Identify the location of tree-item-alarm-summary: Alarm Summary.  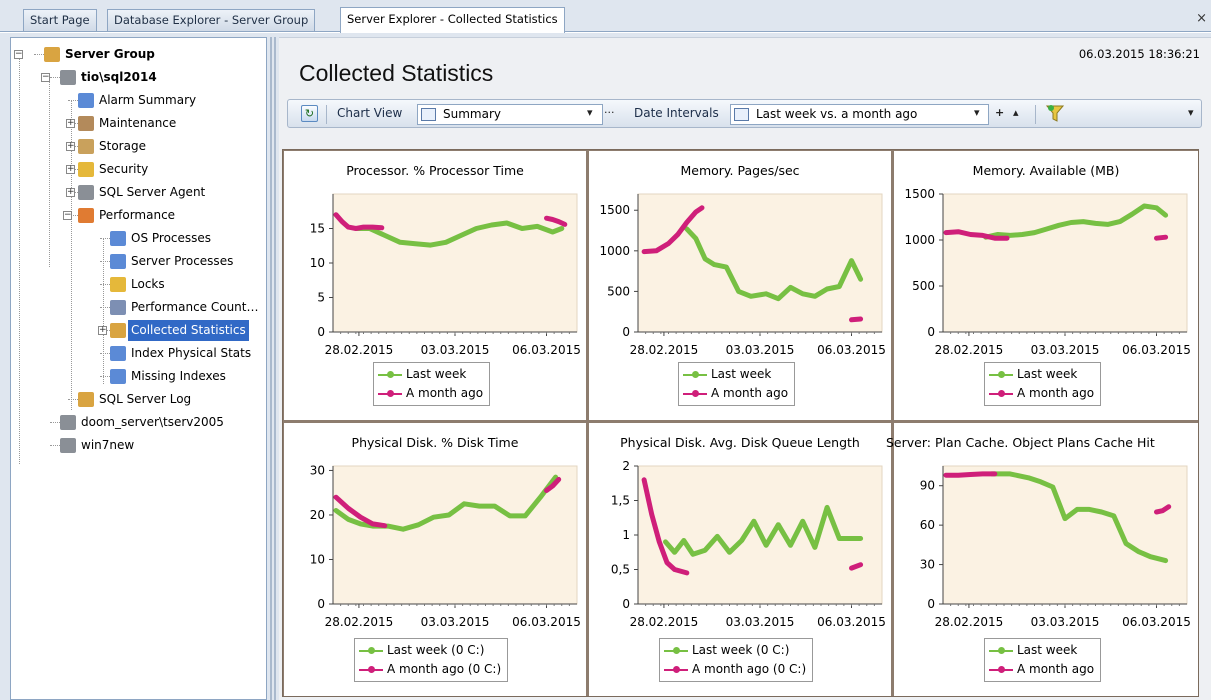
(138, 100).